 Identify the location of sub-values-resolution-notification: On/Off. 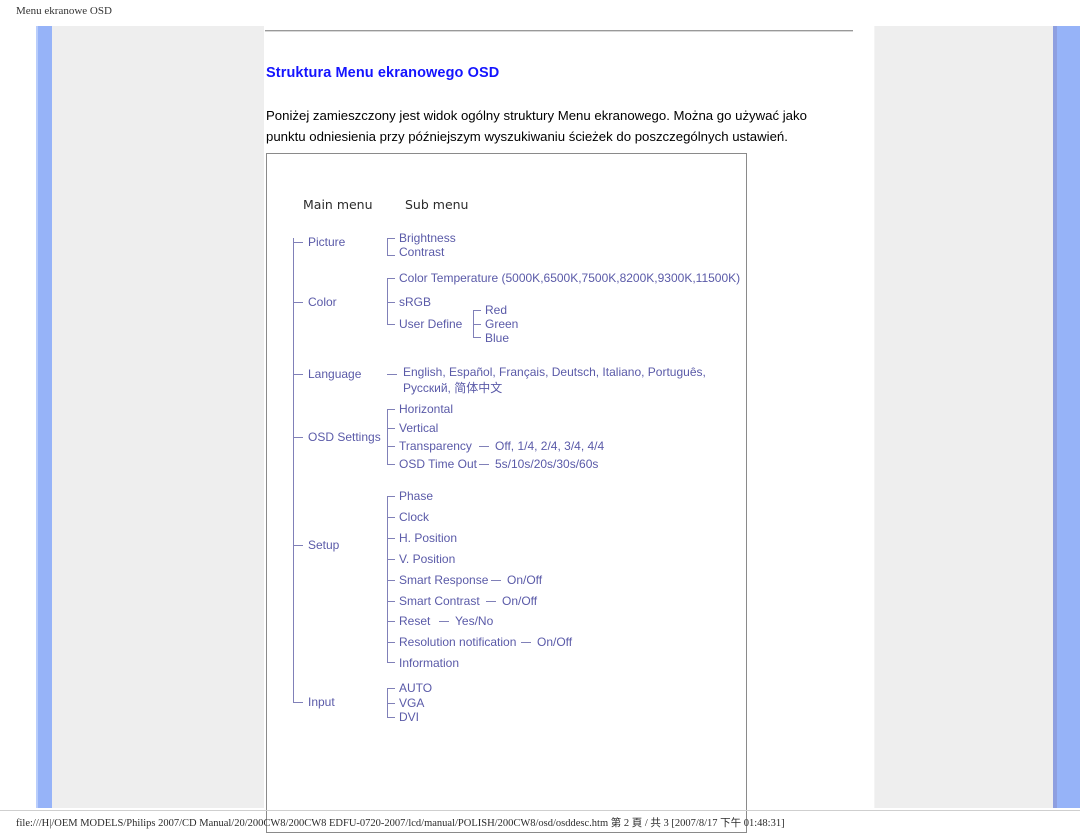
(555, 642).